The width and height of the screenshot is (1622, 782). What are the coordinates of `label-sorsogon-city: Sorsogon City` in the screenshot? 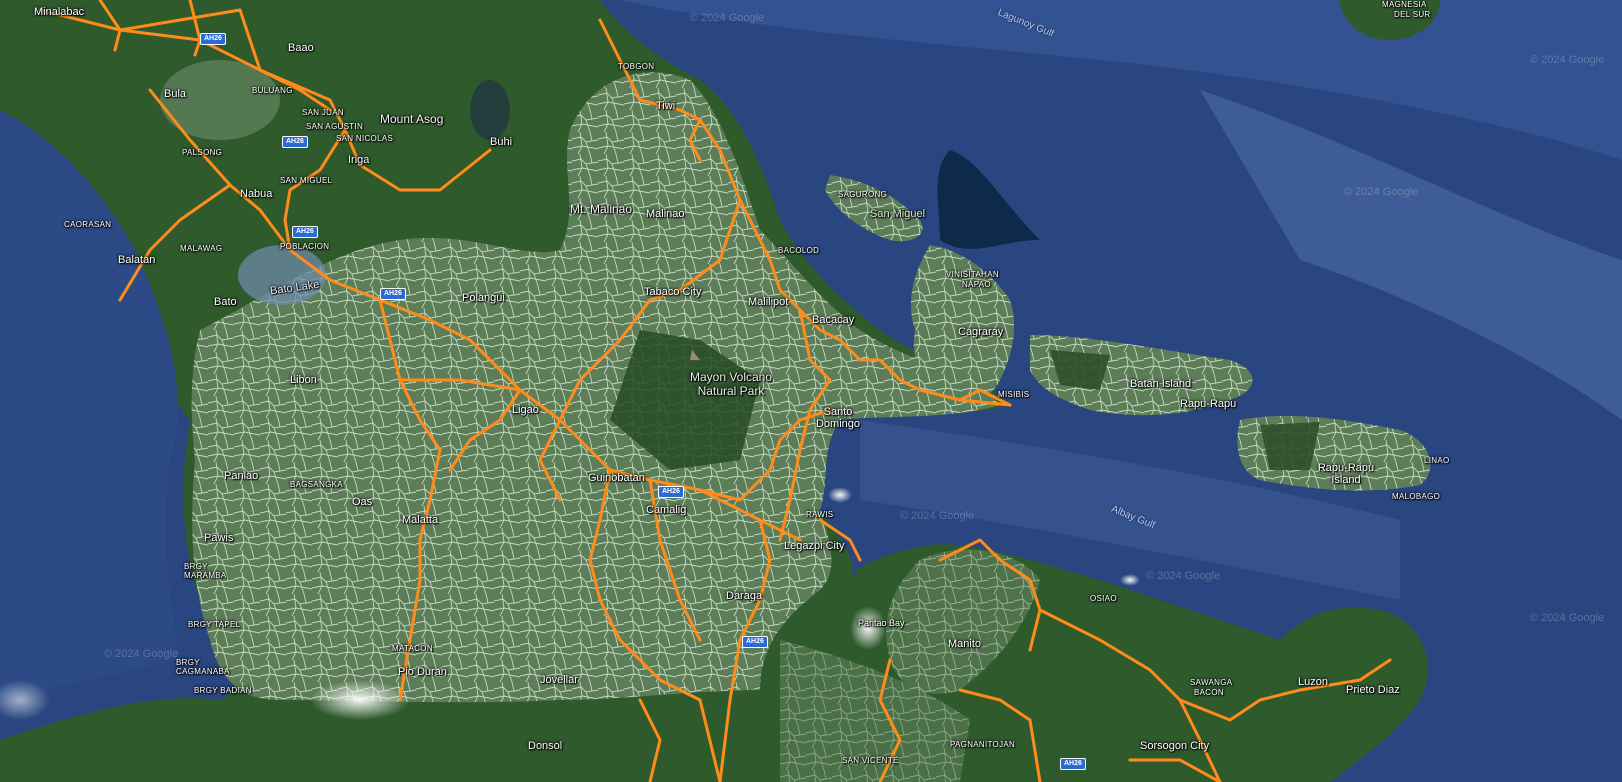 It's located at (1175, 746).